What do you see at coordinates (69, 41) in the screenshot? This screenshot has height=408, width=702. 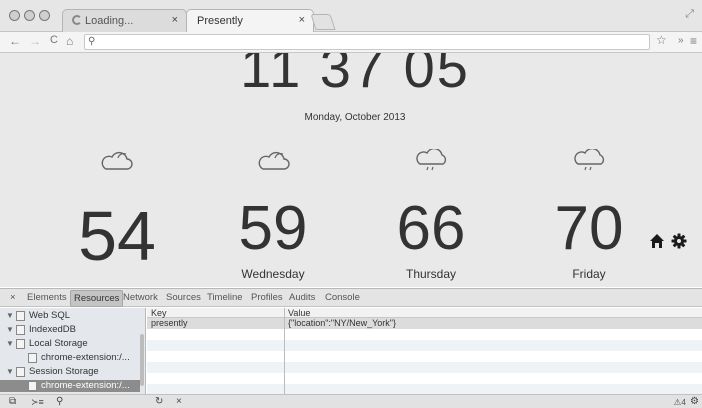 I see `home-button: ⌂` at bounding box center [69, 41].